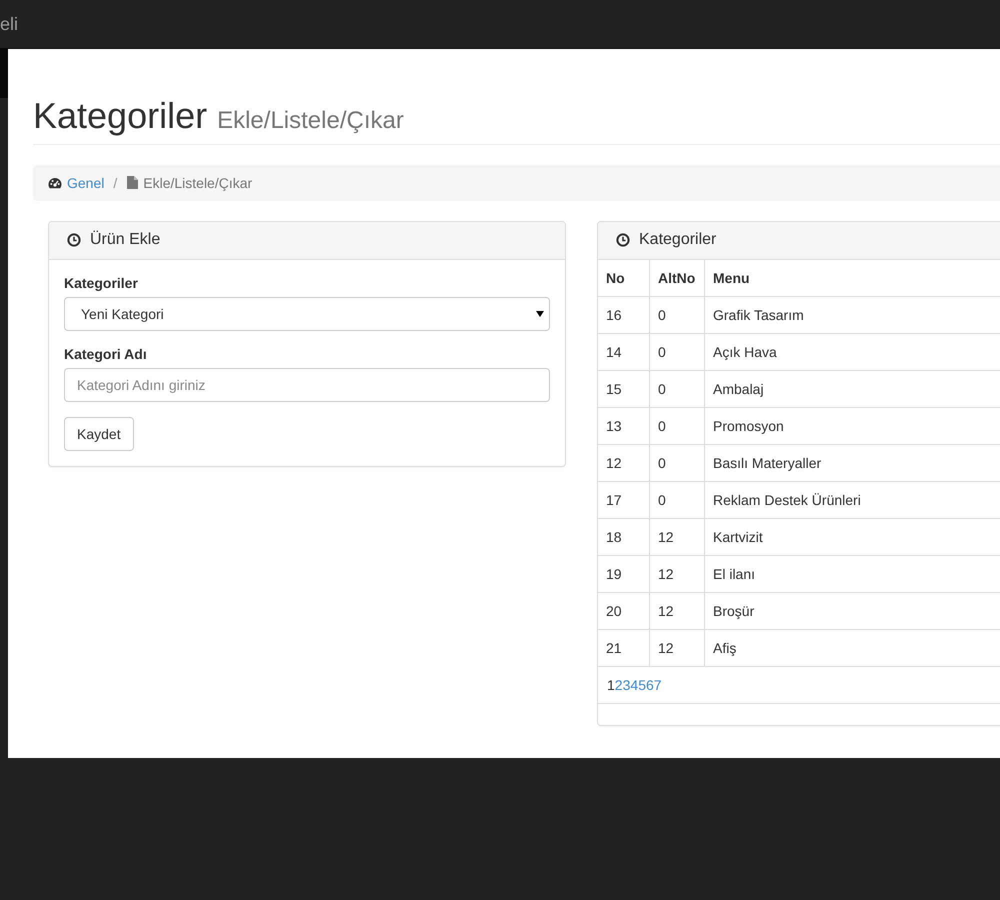  I want to click on page-title: Kategoriler, so click(120, 116).